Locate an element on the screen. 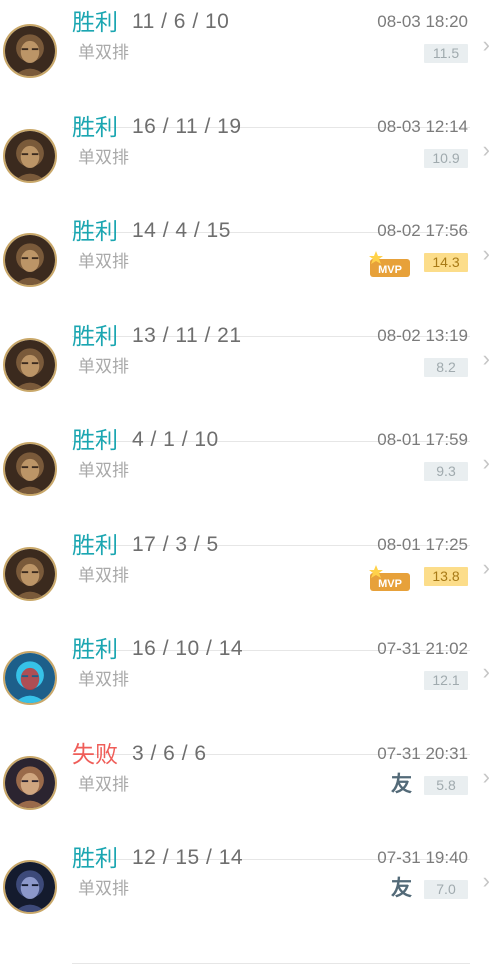 The width and height of the screenshot is (500, 964). kda-stats: 14 / 4 / 15 is located at coordinates (181, 230).